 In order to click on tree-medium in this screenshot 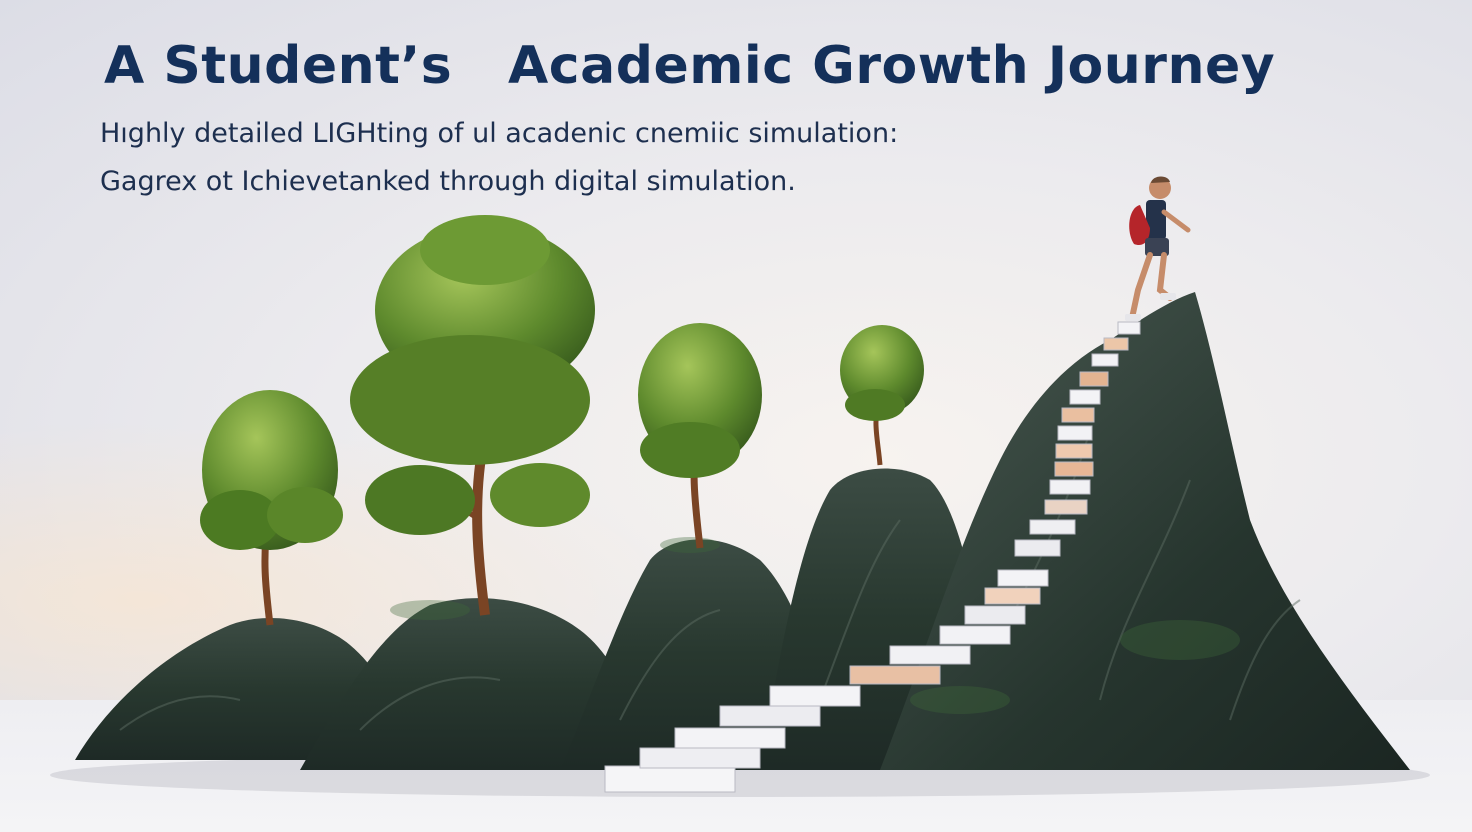, I will do `click(700, 436)`.